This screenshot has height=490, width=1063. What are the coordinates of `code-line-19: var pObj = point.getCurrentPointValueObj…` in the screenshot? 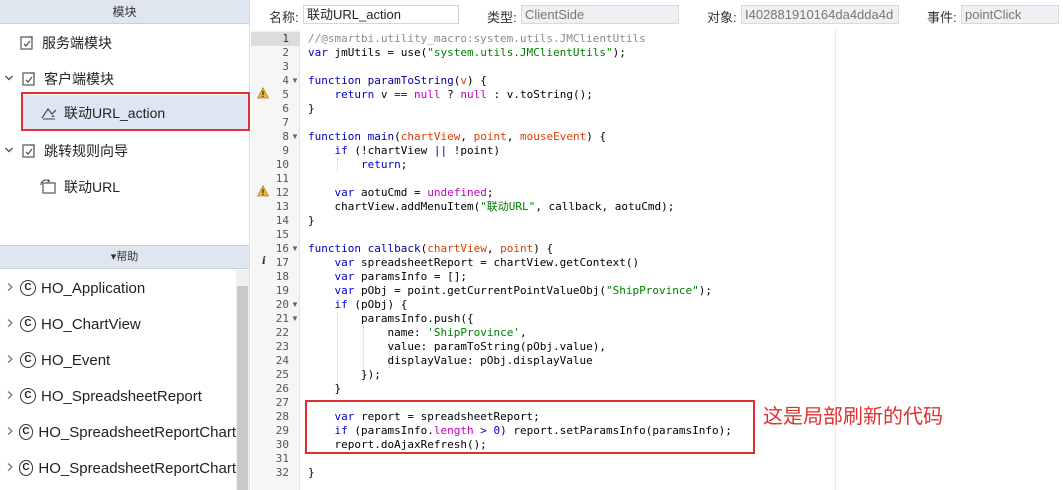 It's located at (523, 290).